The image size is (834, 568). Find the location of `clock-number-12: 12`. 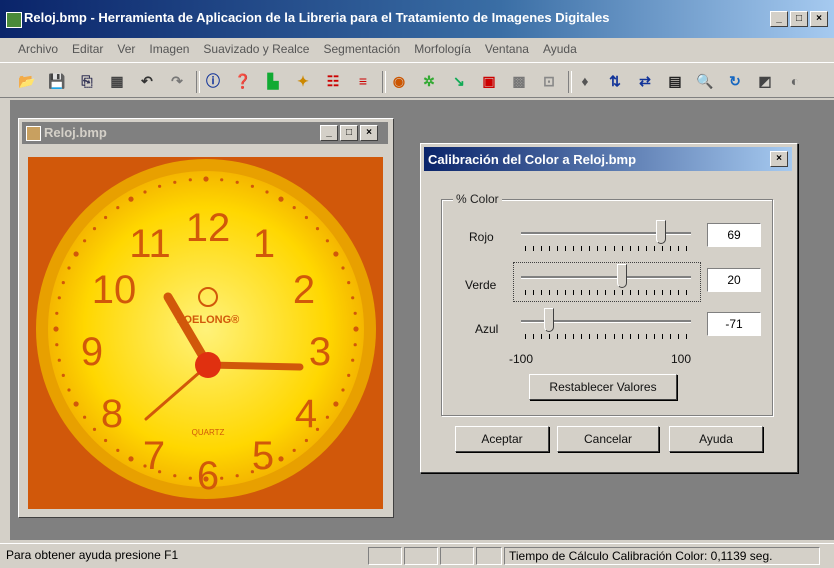

clock-number-12: 12 is located at coordinates (208, 228).